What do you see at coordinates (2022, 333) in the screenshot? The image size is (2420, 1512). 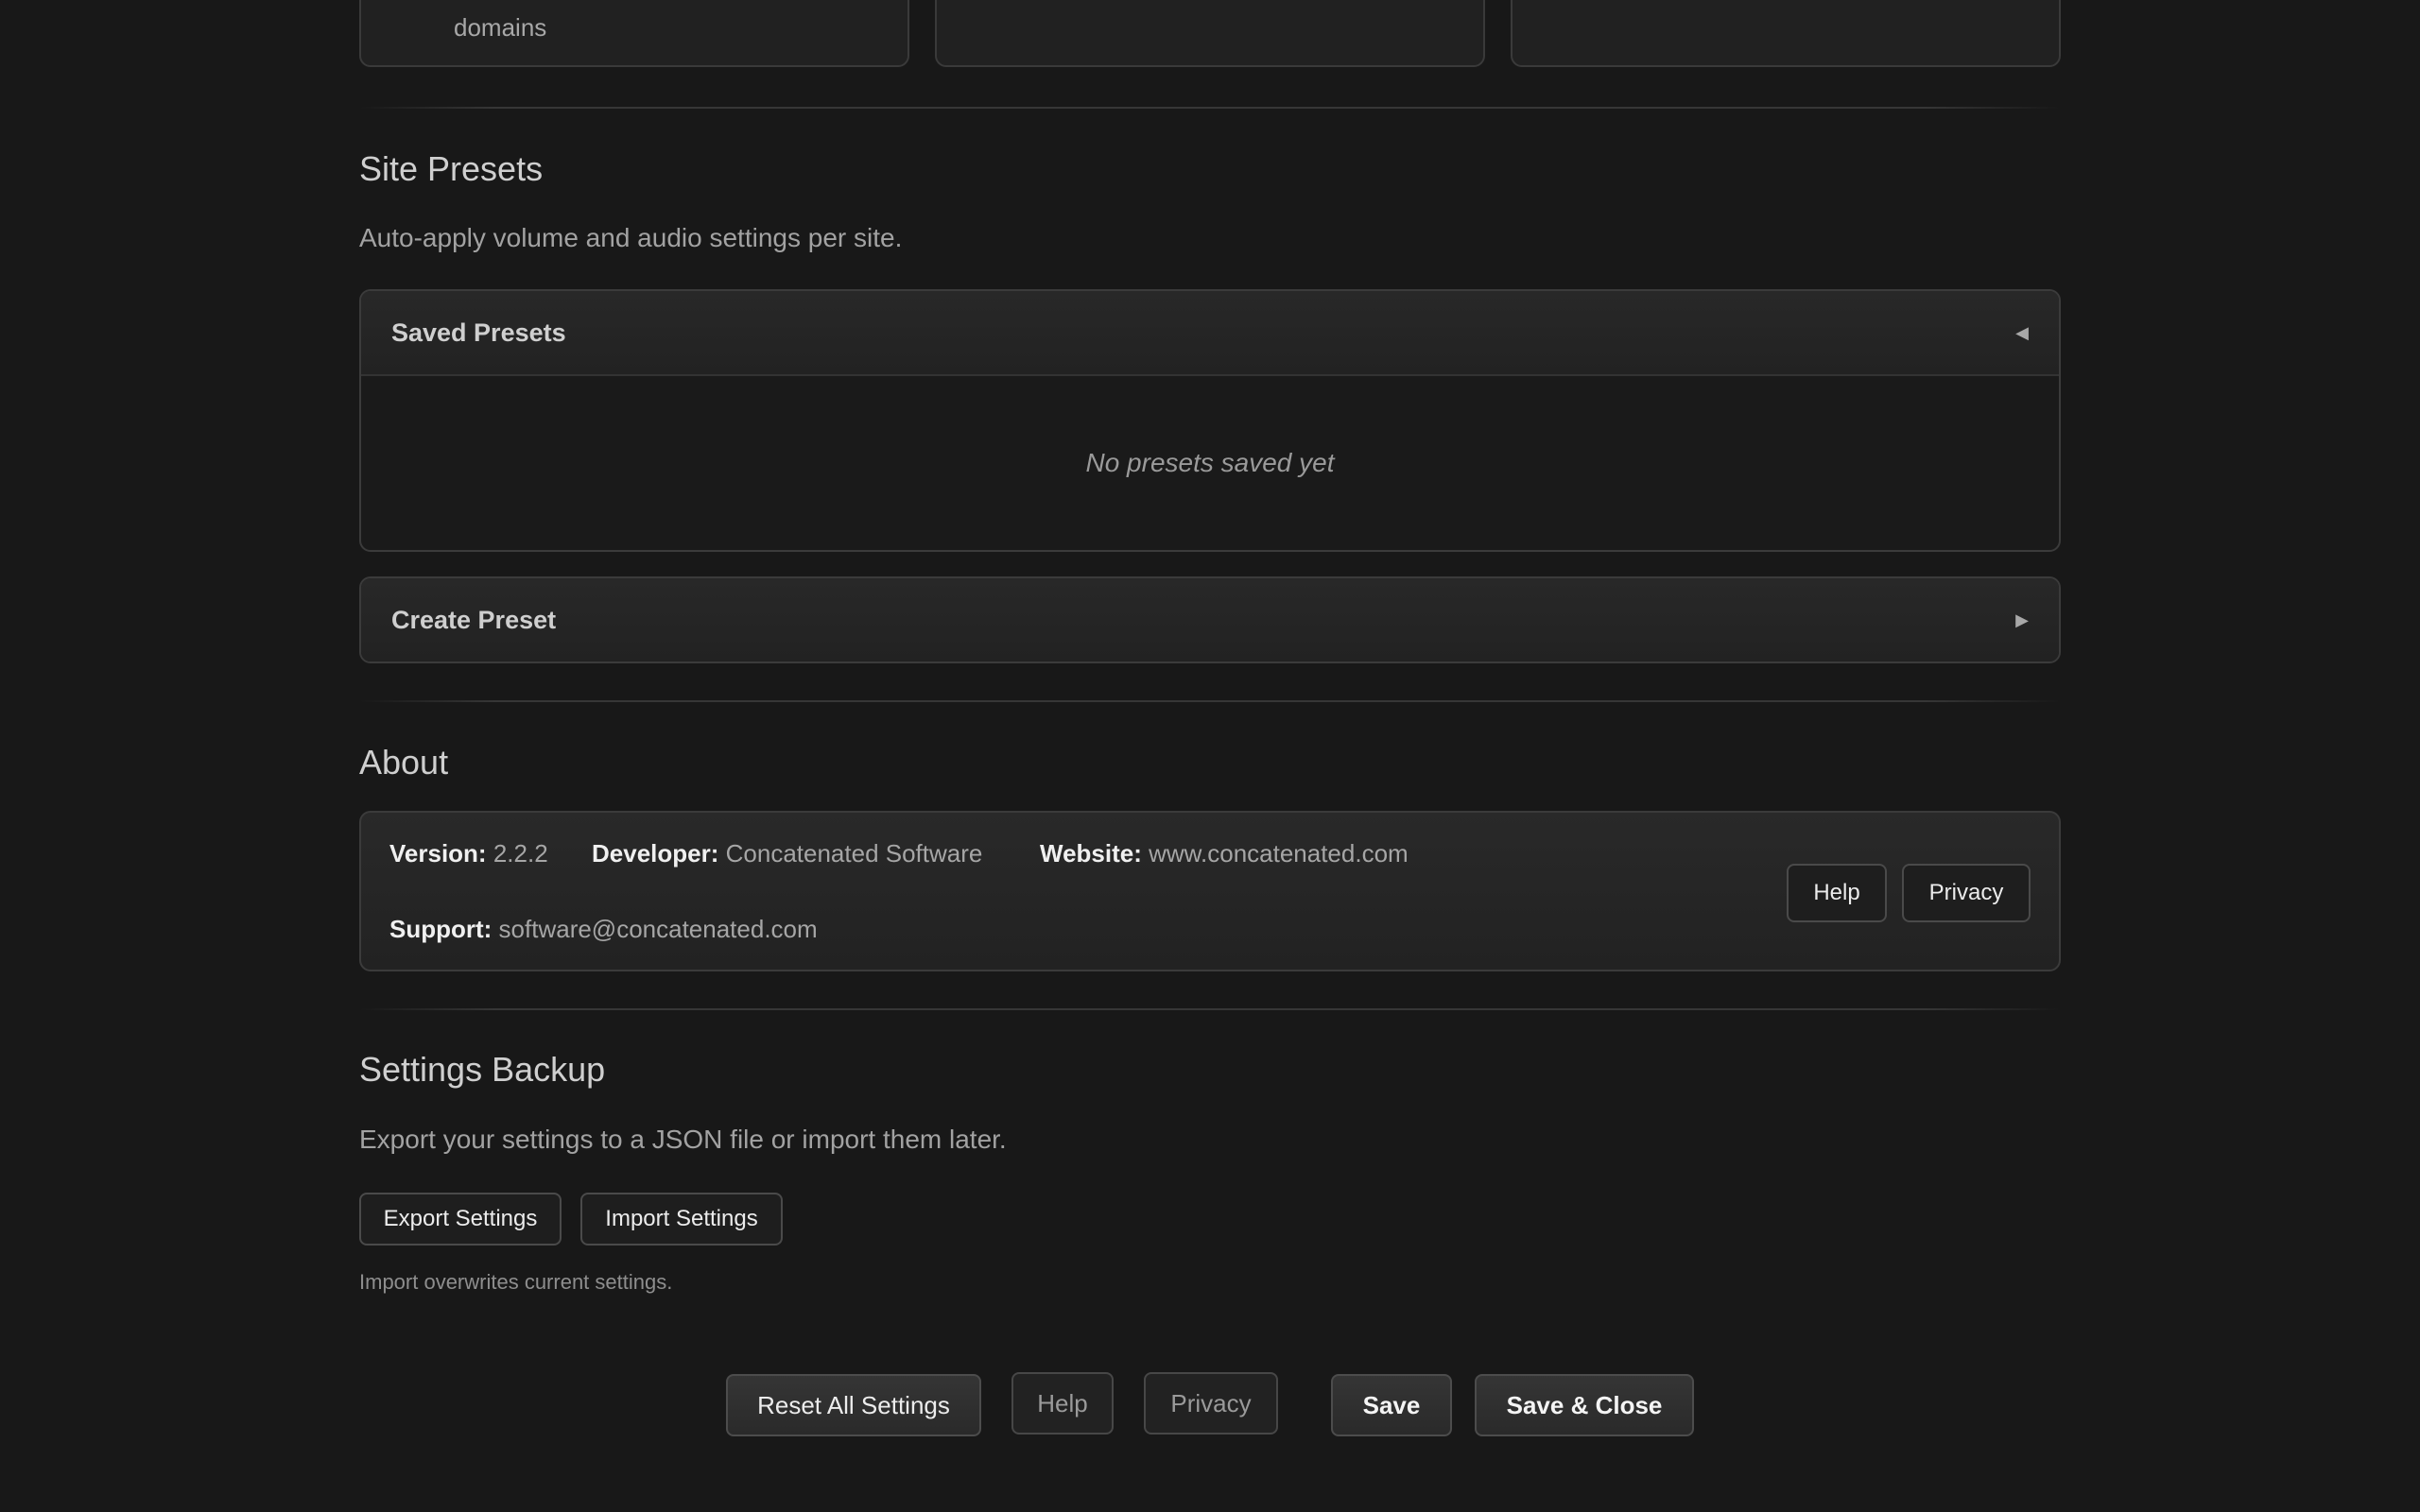 I see `collapse-arrow-icon: ◀` at bounding box center [2022, 333].